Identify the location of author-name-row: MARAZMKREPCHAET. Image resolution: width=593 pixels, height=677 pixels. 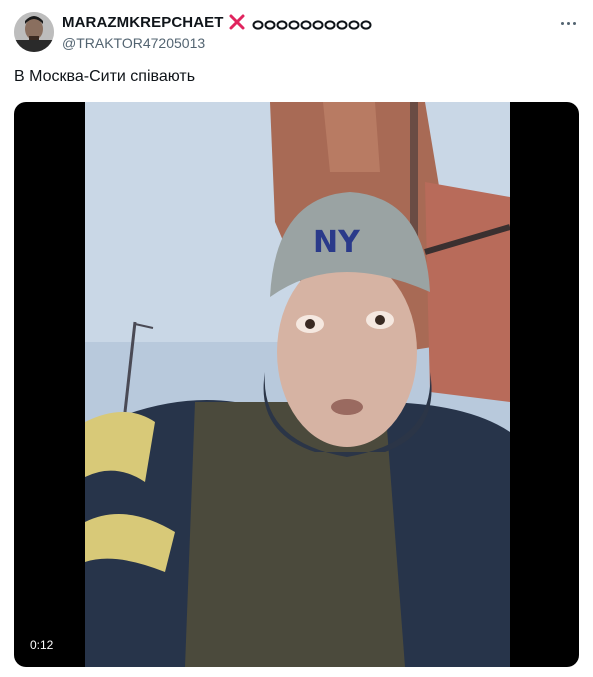
(217, 22).